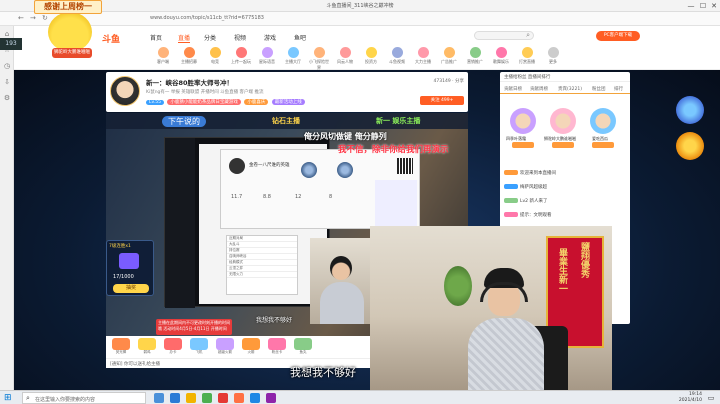 Image resolution: width=720 pixels, height=404 pixels. I want to click on sidebar-history-icon: ◷, so click(7, 68).